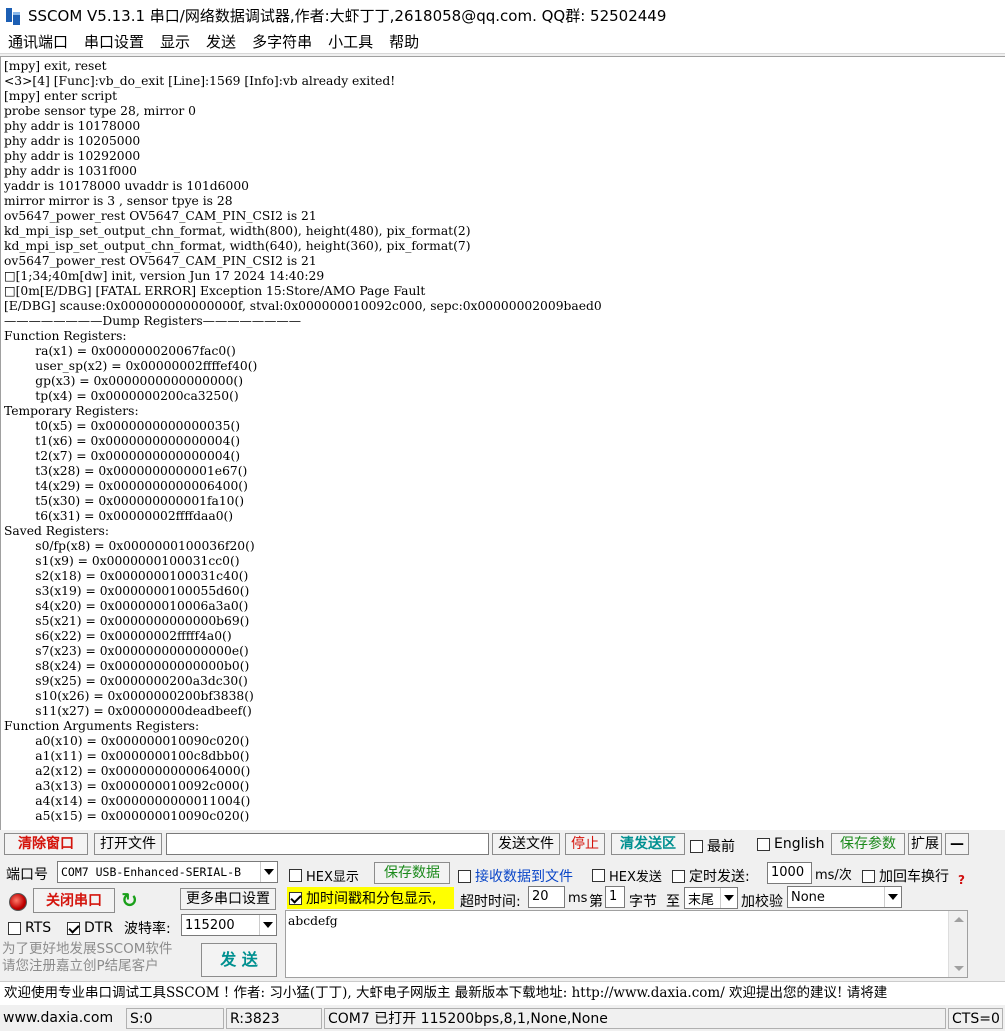  What do you see at coordinates (175, 1018) in the screenshot?
I see `status-sent-count: S:0` at bounding box center [175, 1018].